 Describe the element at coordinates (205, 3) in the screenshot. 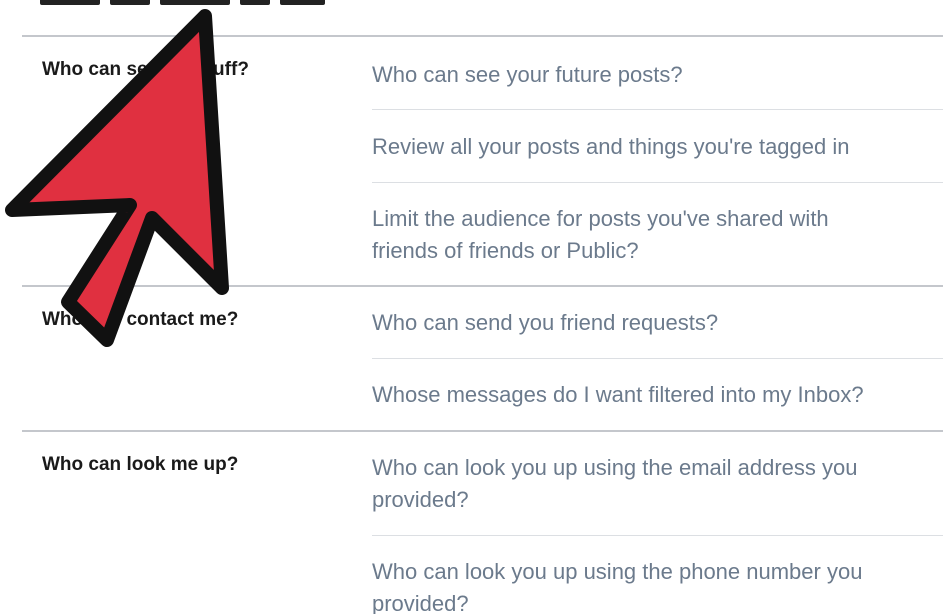

I see `cropped-header-text` at that location.